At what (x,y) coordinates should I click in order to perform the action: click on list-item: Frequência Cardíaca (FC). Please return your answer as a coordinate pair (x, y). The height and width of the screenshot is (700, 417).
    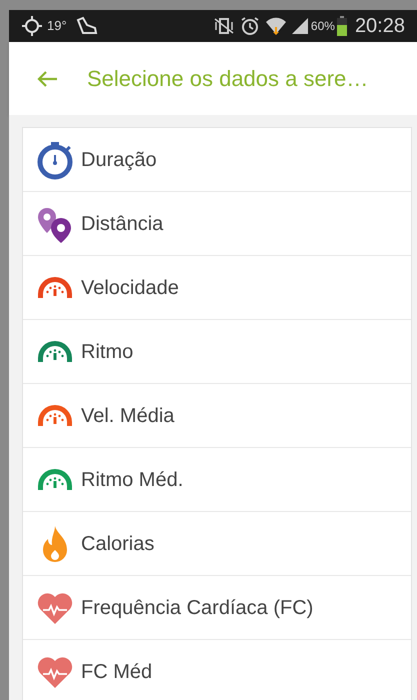
    Looking at the image, I should click on (217, 608).